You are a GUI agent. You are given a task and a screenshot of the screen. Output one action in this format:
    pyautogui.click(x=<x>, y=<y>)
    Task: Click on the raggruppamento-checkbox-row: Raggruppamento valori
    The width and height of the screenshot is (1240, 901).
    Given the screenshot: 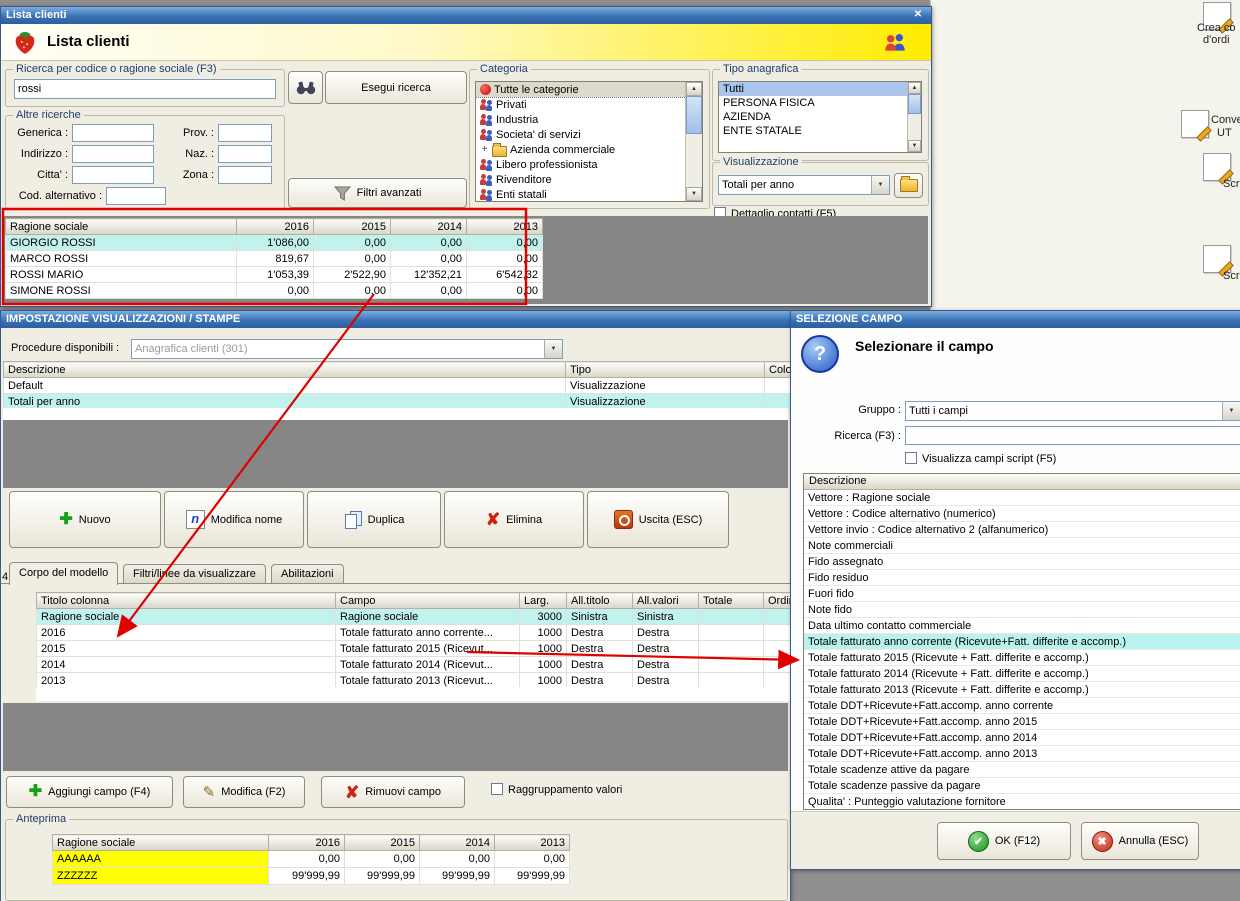 What is the action you would take?
    pyautogui.click(x=556, y=789)
    